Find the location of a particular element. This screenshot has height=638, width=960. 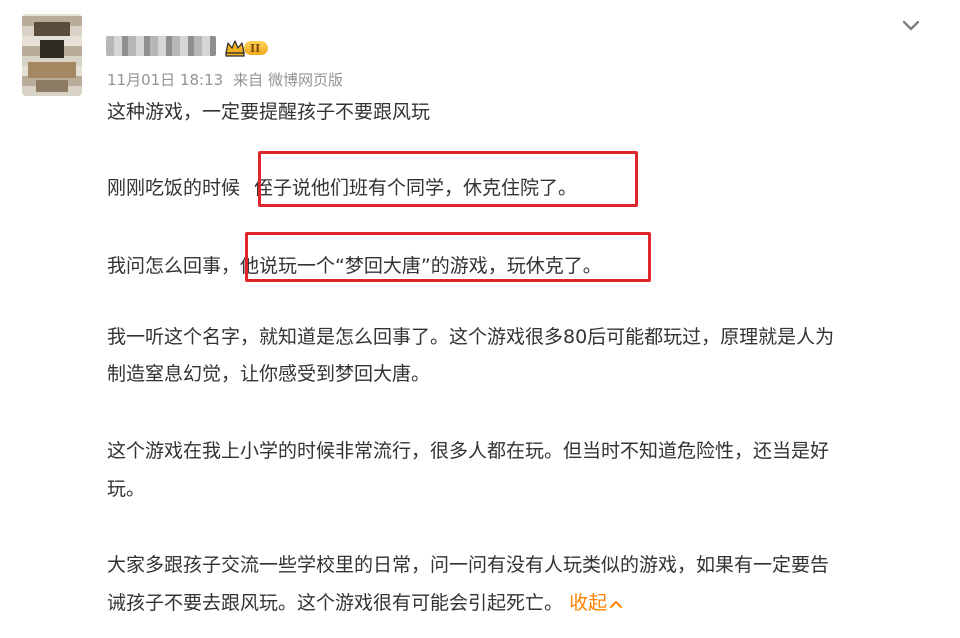

paragraph: 我一听这个名字，就知道是怎么回事了。这个游戏很多80后可能都玩过，原理就是人为 is located at coordinates (471, 337).